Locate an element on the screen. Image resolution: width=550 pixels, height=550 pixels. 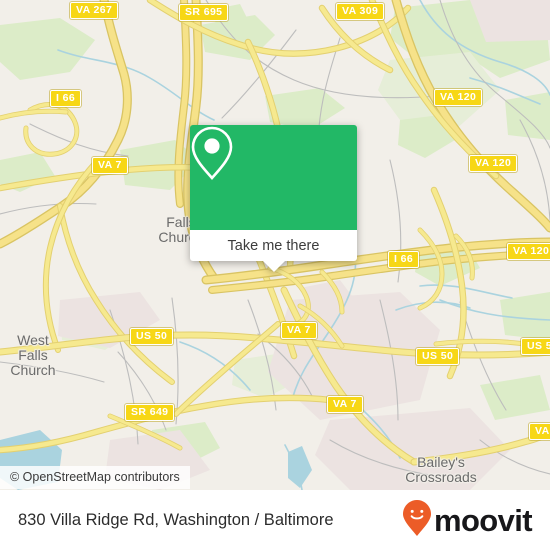
highway-shield-us-50-e: US 50 is located at coordinates (535, 346).